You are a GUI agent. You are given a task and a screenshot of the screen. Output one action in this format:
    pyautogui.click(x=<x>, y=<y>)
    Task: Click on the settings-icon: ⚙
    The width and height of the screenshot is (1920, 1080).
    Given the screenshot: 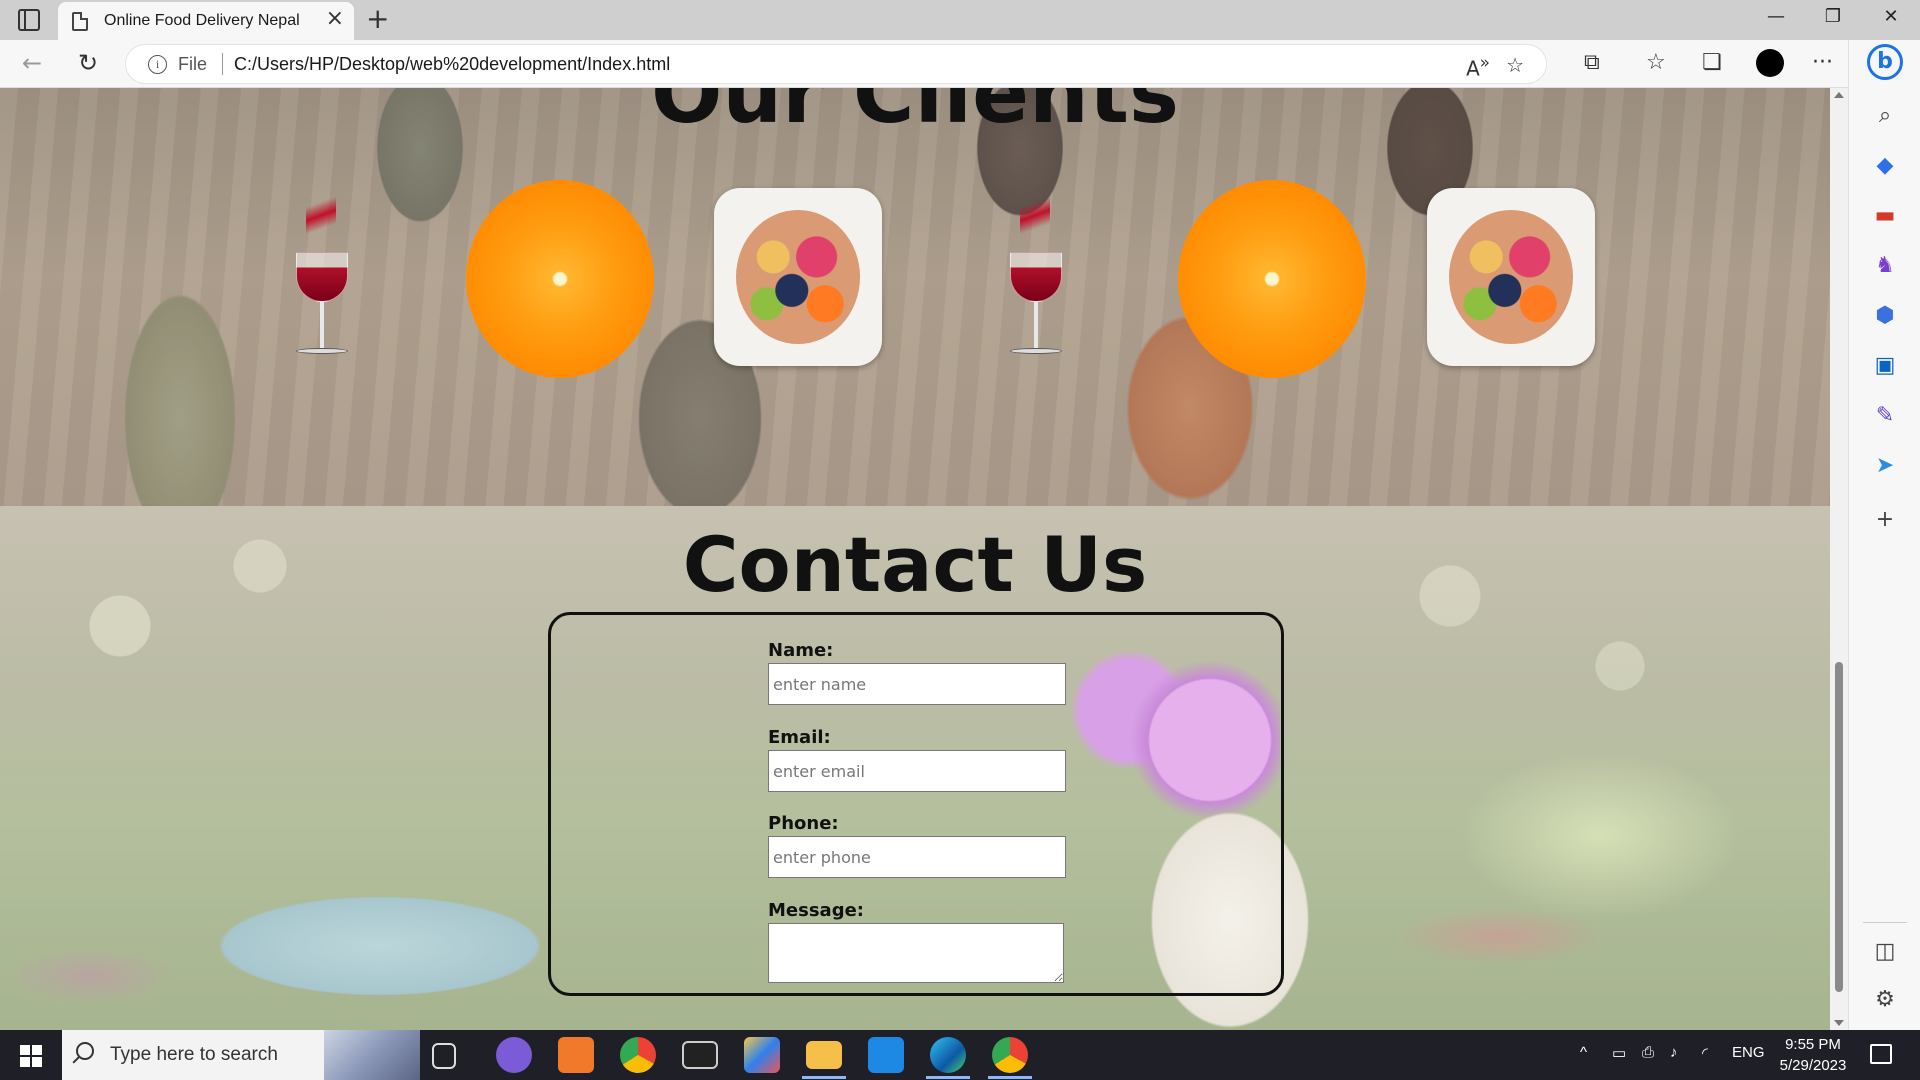 What is the action you would take?
    pyautogui.click(x=1885, y=1000)
    